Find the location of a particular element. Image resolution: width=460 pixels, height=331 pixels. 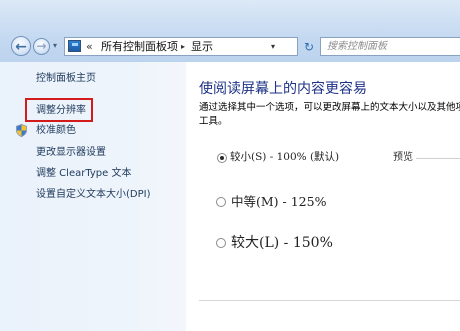

breadcrumb-all-control-panel-items: 所有控制面板项 is located at coordinates (139, 47).